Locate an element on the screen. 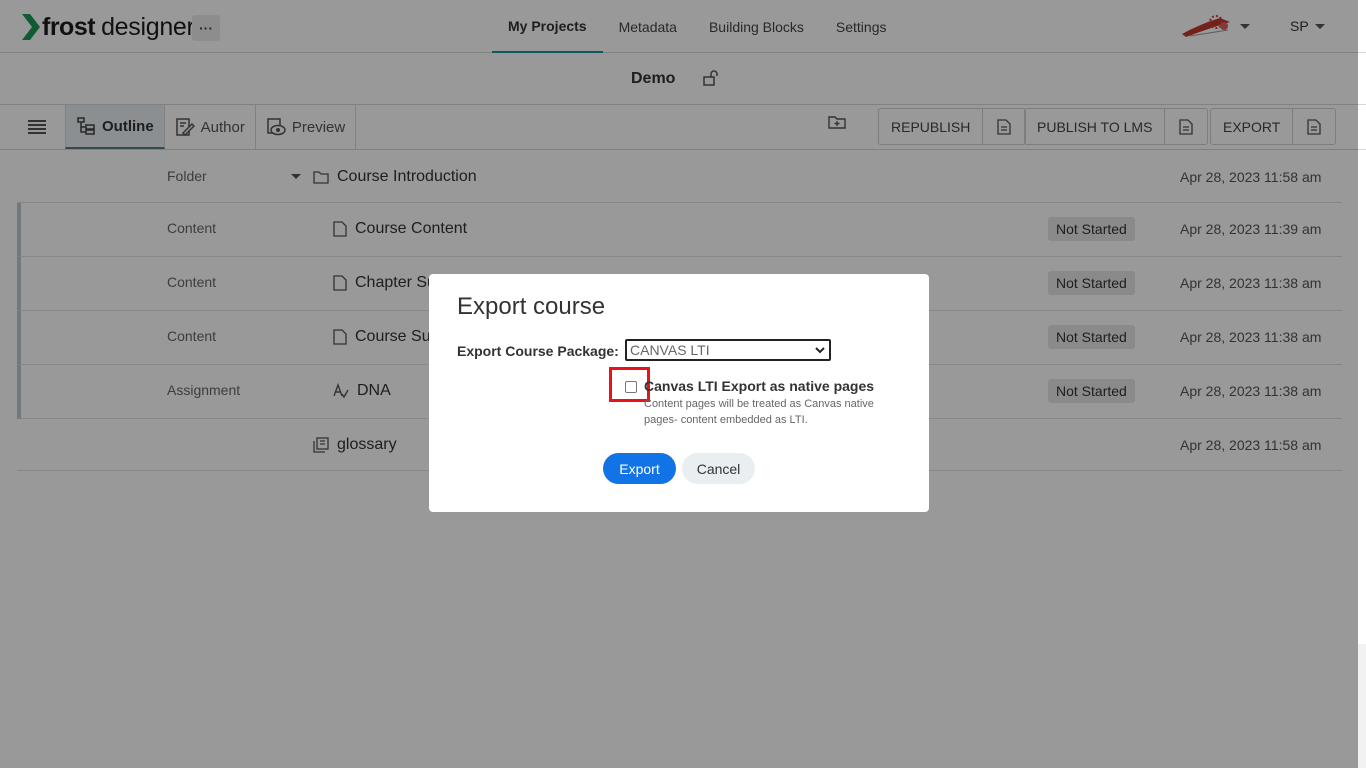 This screenshot has height=768, width=1366. dialog-title: Export course is located at coordinates (531, 306).